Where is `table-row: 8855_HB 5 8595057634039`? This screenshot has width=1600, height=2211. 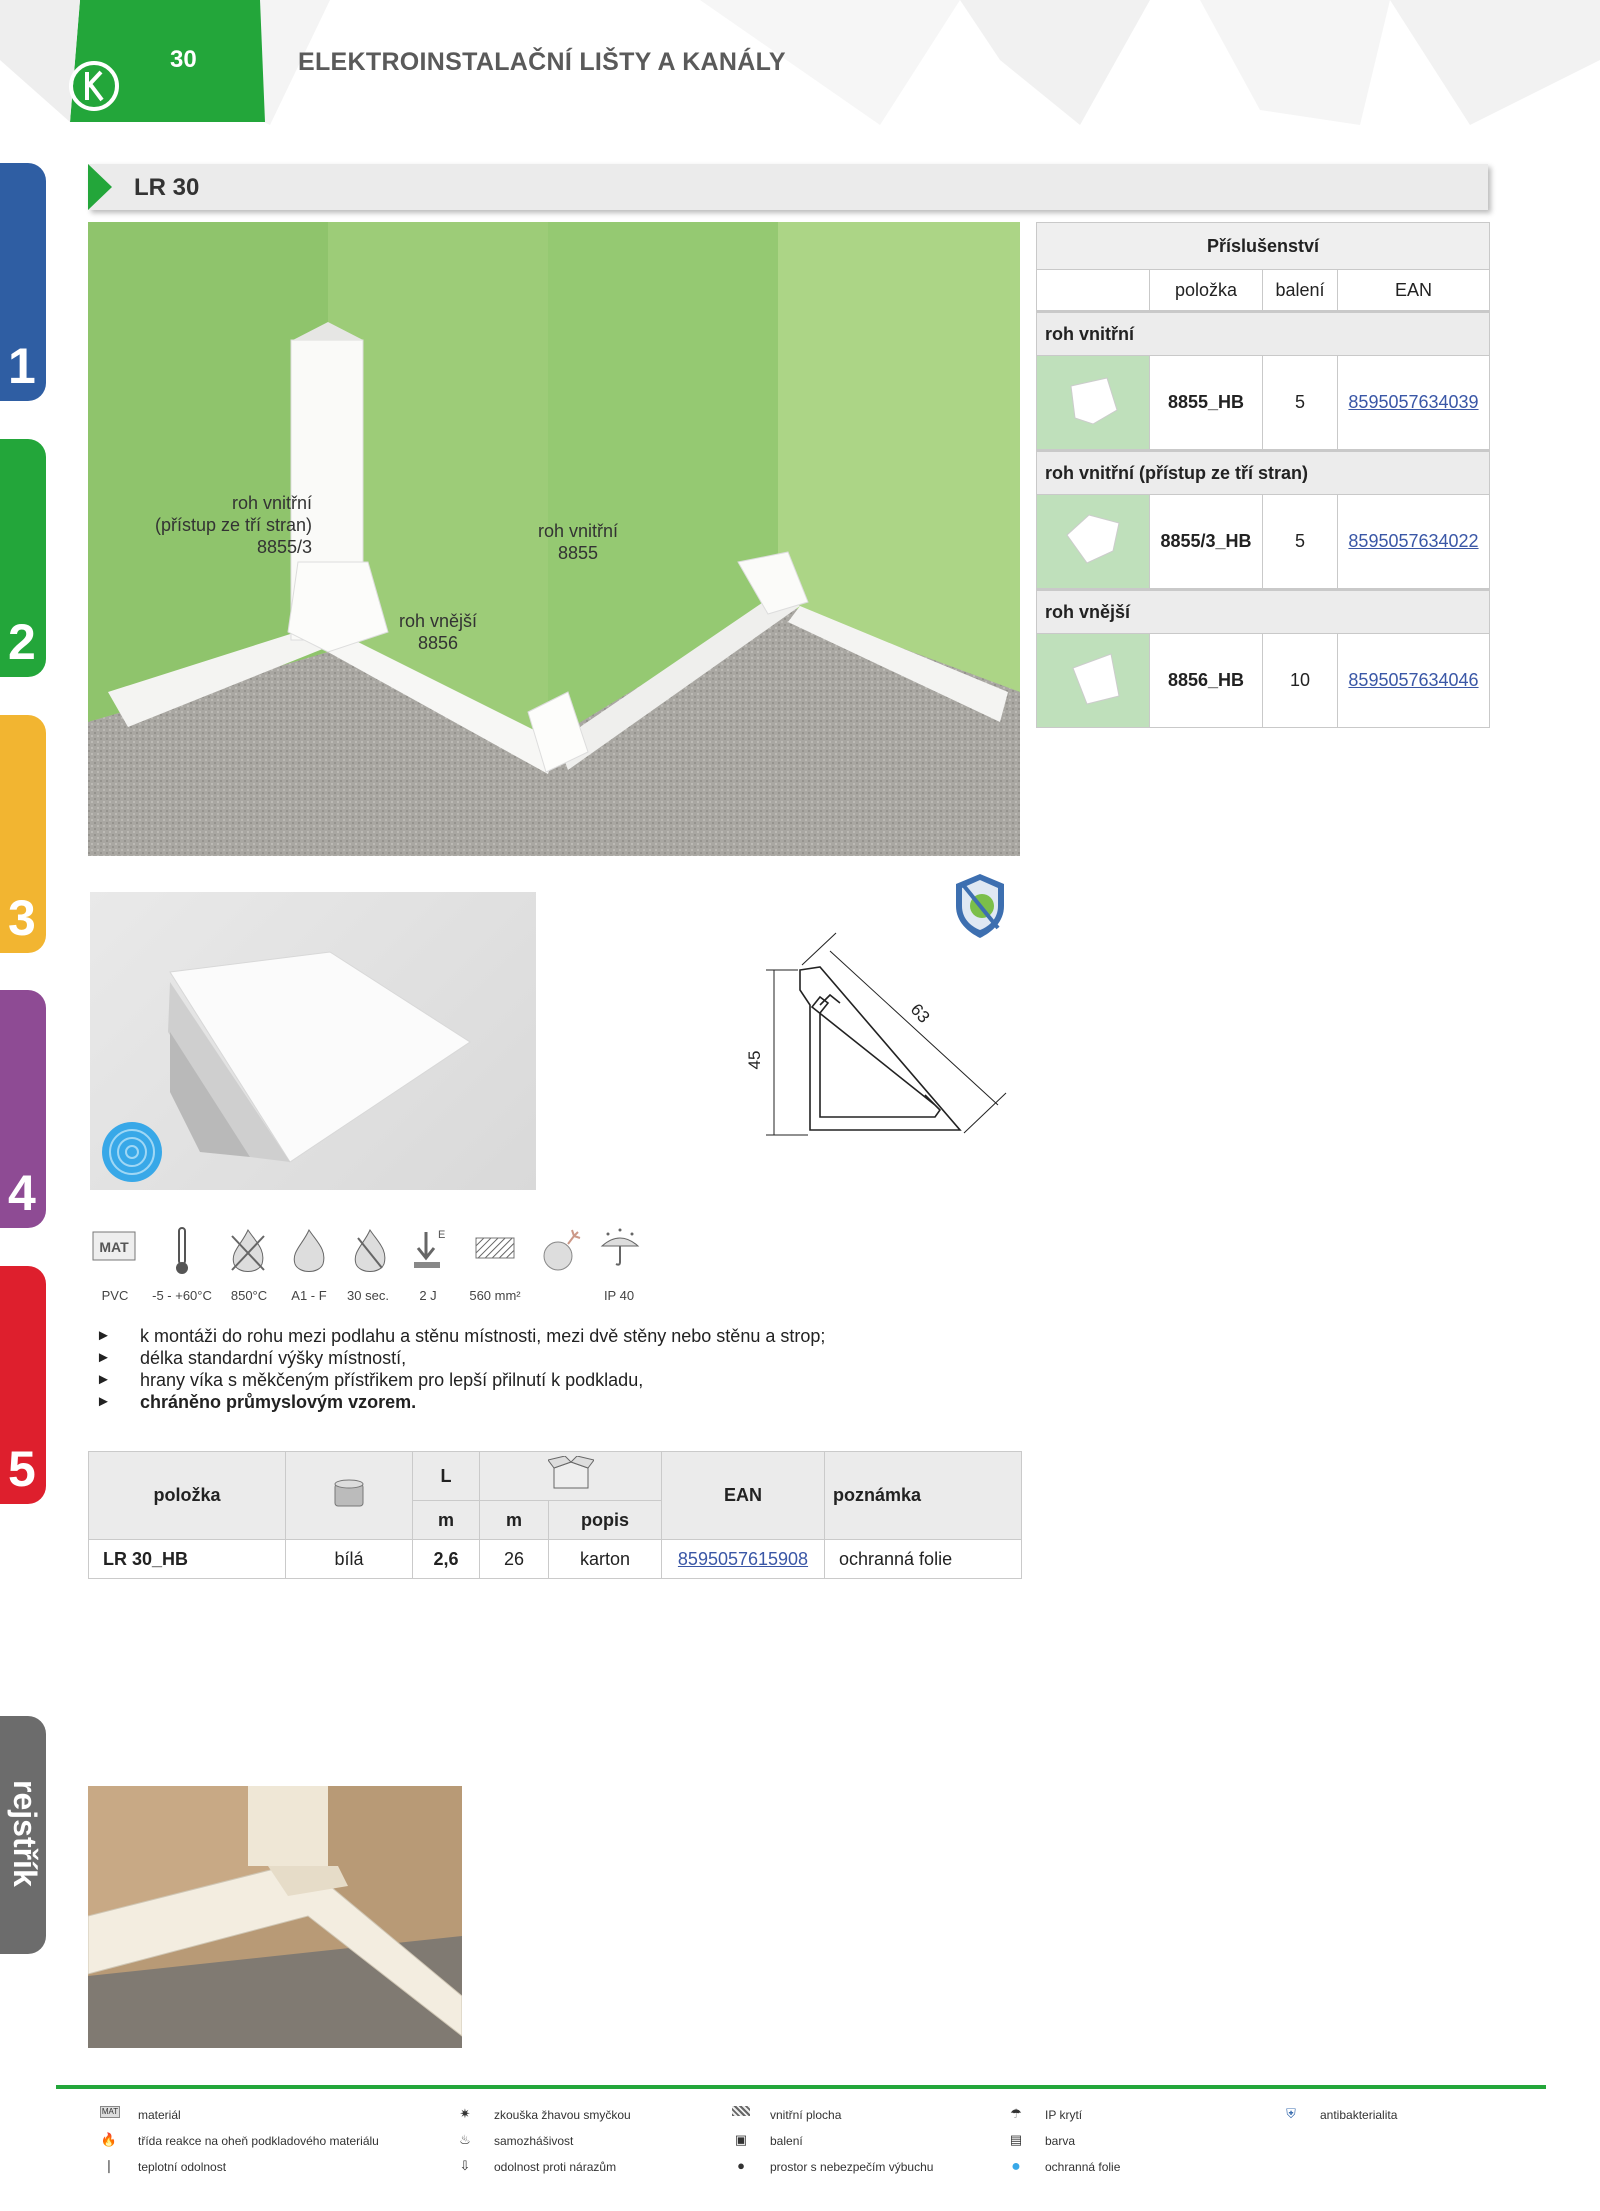 table-row: 8855_HB 5 8595057634039 is located at coordinates (1263, 403).